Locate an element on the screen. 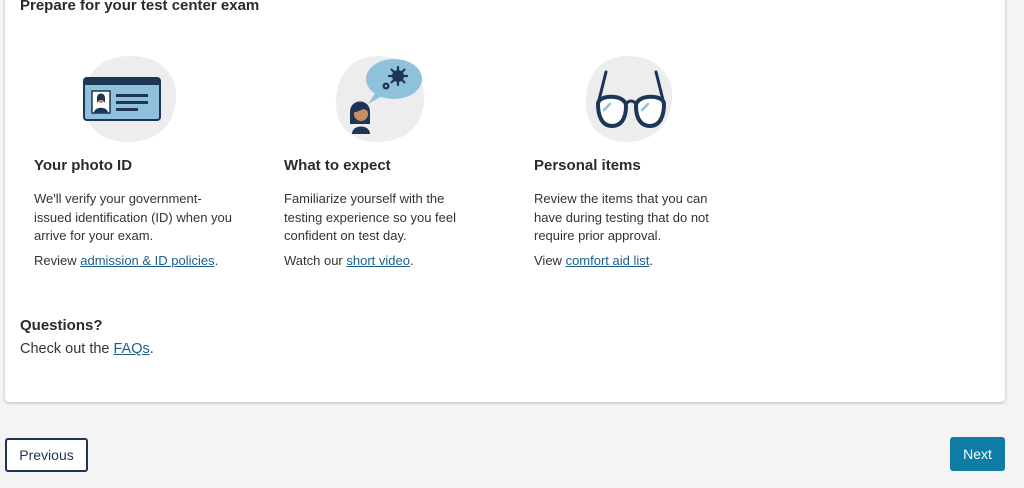 This screenshot has height=488, width=1024. comfort-aid-list-link: comfort aid list is located at coordinates (608, 260).